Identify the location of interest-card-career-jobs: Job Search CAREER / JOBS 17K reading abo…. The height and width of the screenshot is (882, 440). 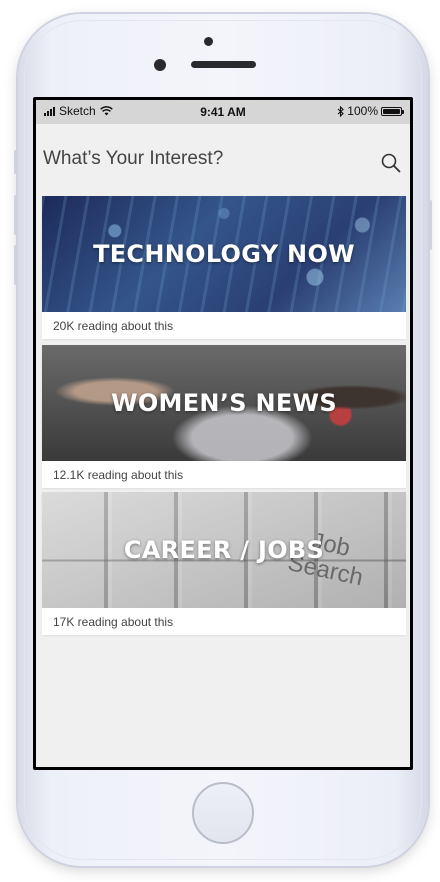
(224, 563).